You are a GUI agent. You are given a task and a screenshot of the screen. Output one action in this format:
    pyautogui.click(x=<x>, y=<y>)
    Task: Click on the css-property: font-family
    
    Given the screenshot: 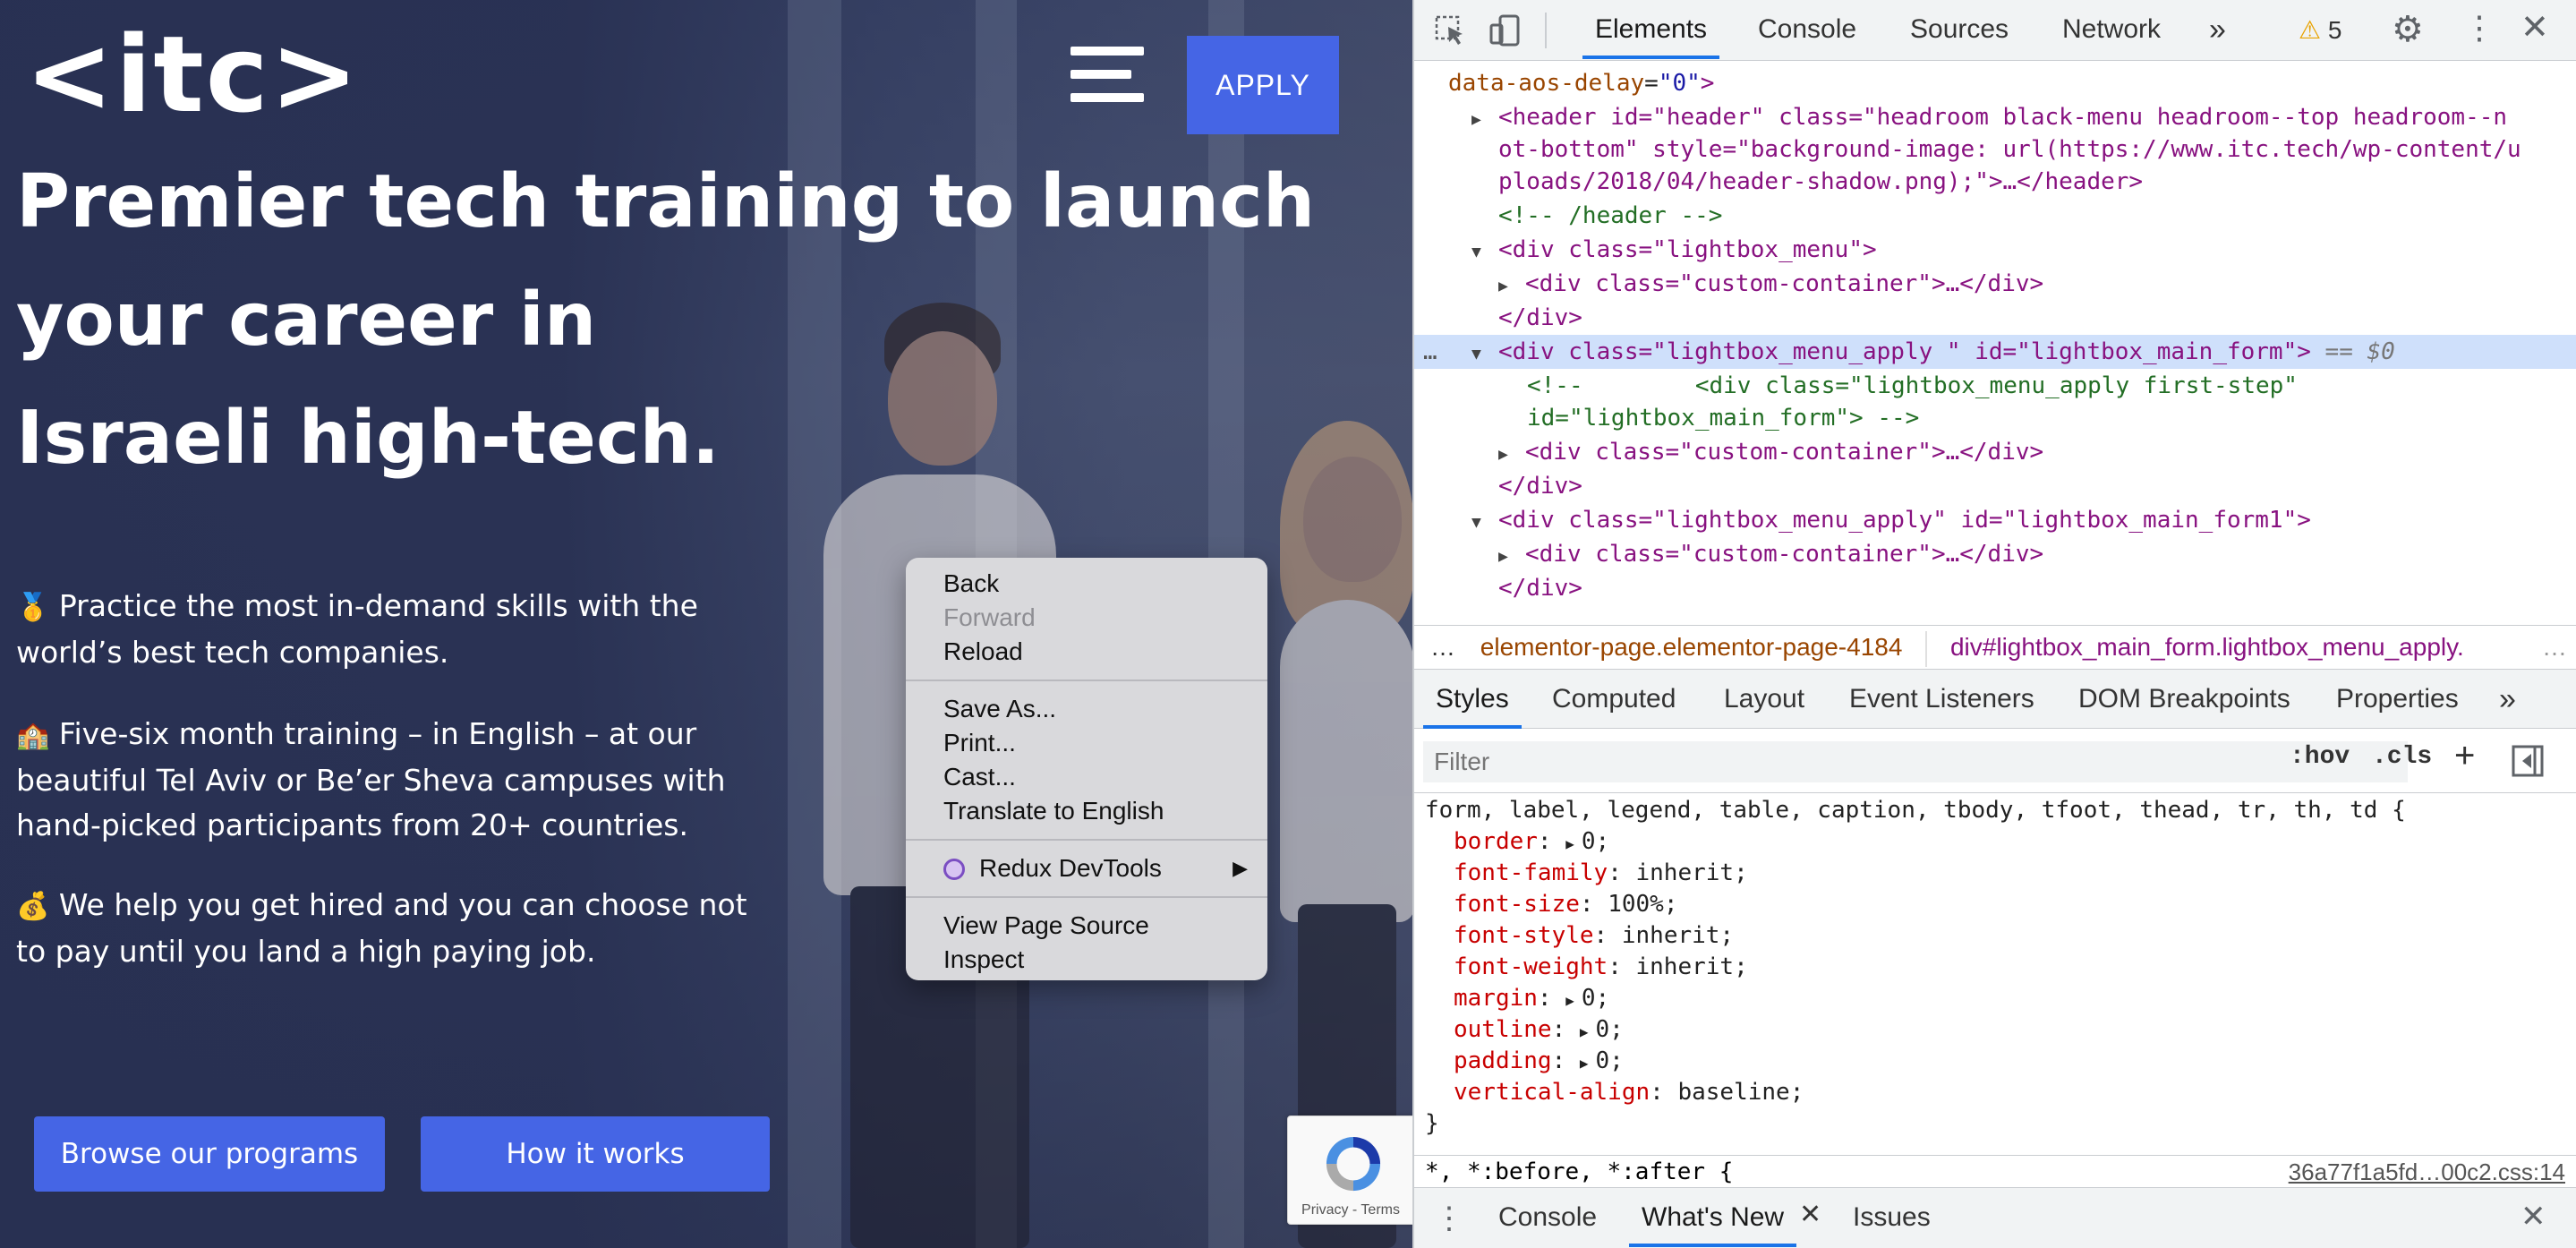 What is the action you would take?
    pyautogui.click(x=1531, y=872)
    